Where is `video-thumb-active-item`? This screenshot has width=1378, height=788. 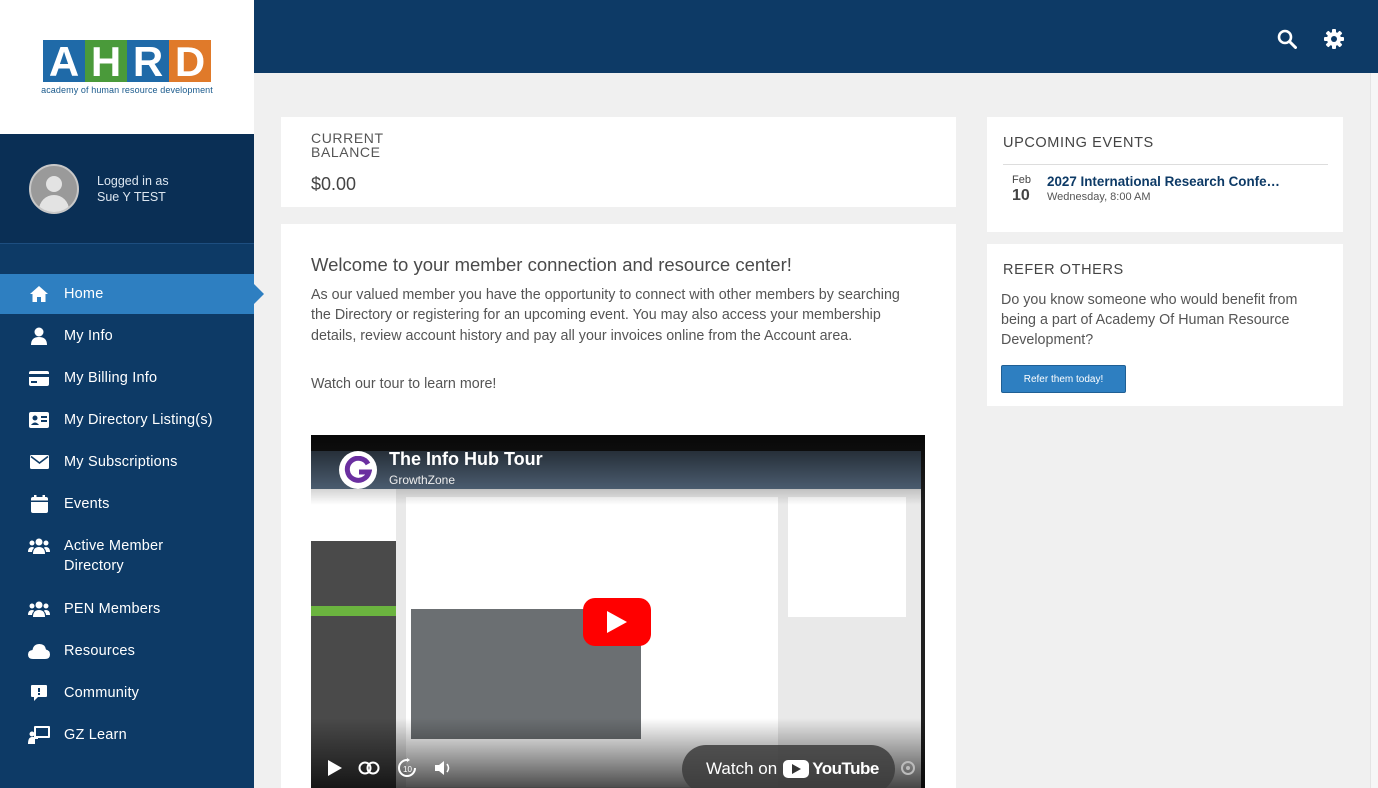 video-thumb-active-item is located at coordinates (353, 611).